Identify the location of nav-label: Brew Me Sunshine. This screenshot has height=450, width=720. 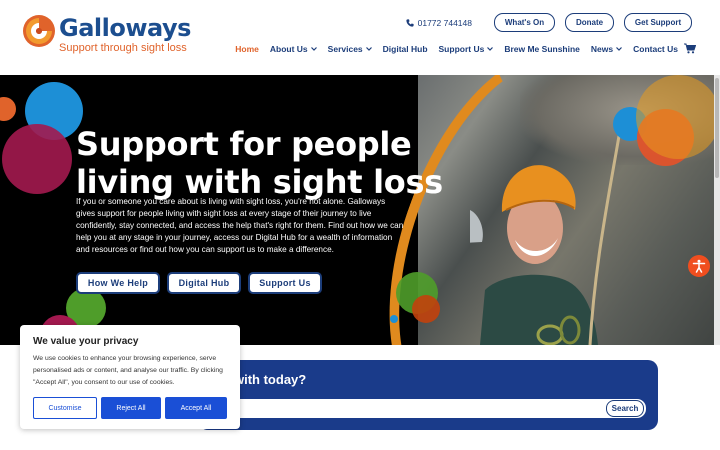
(542, 48).